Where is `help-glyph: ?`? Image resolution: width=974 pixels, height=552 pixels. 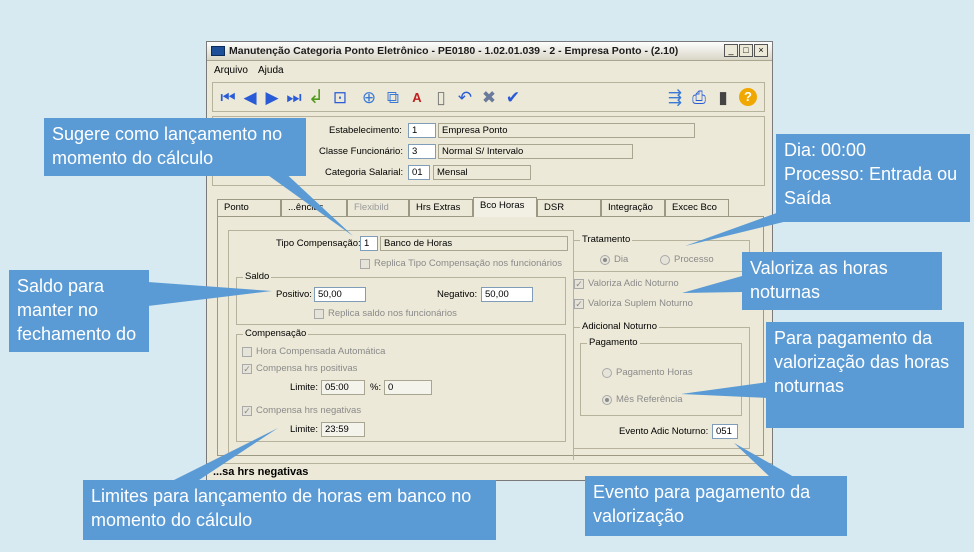
help-glyph: ? is located at coordinates (748, 97).